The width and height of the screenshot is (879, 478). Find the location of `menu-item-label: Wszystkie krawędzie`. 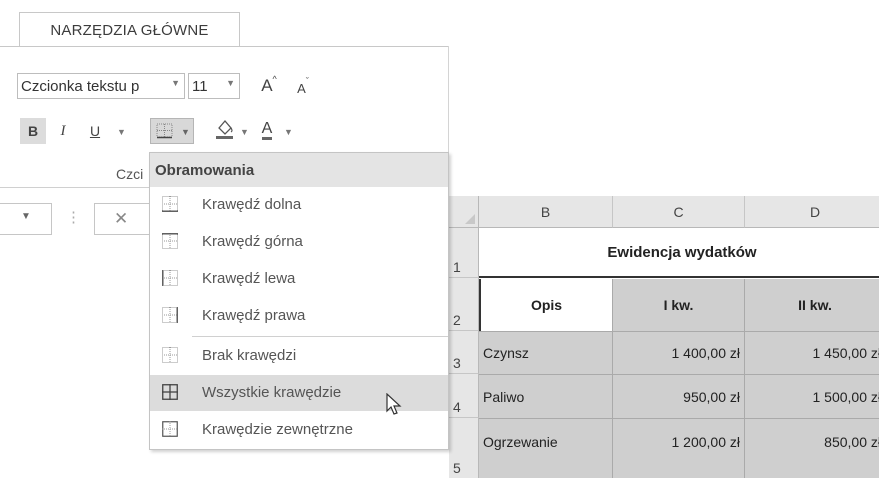

menu-item-label: Wszystkie krawędzie is located at coordinates (272, 392).